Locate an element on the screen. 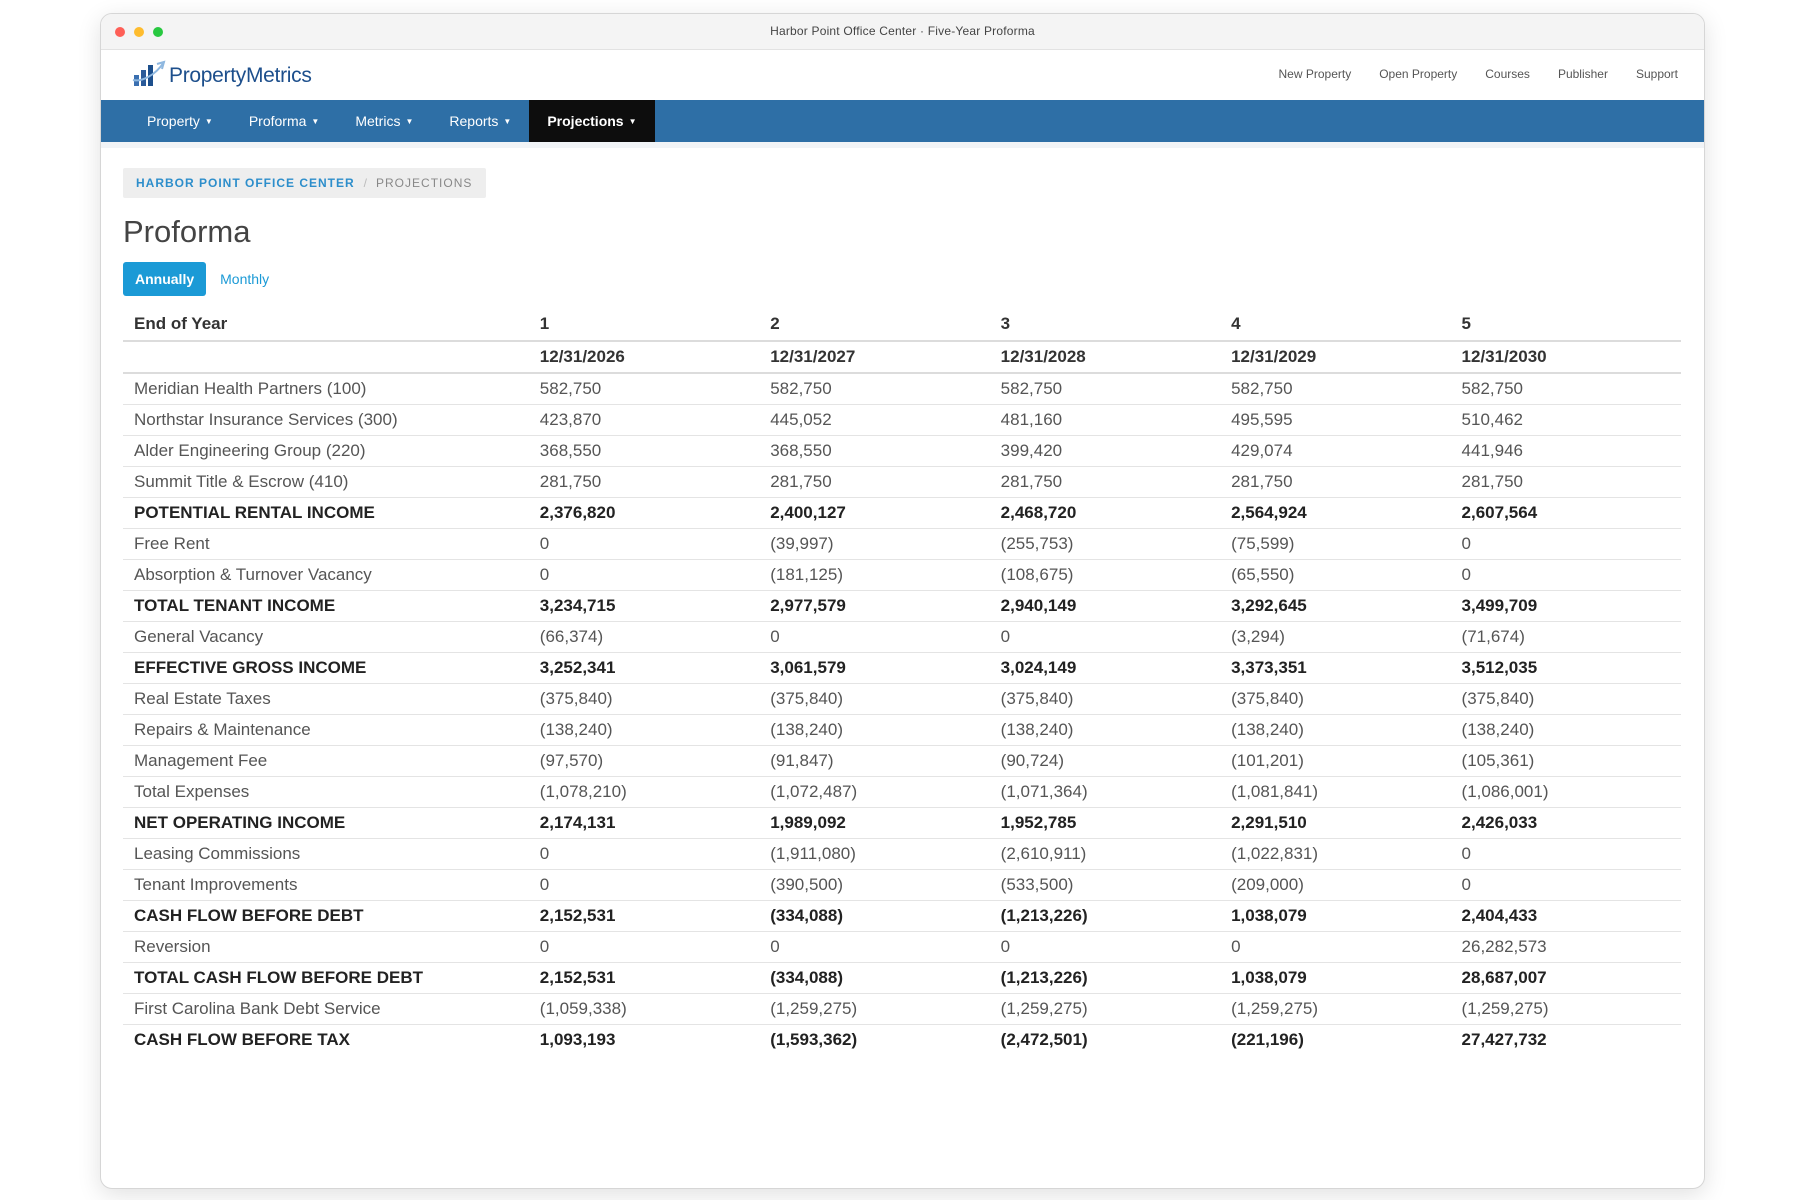  cell-year-3: 2,940,149 is located at coordinates (1105, 606).